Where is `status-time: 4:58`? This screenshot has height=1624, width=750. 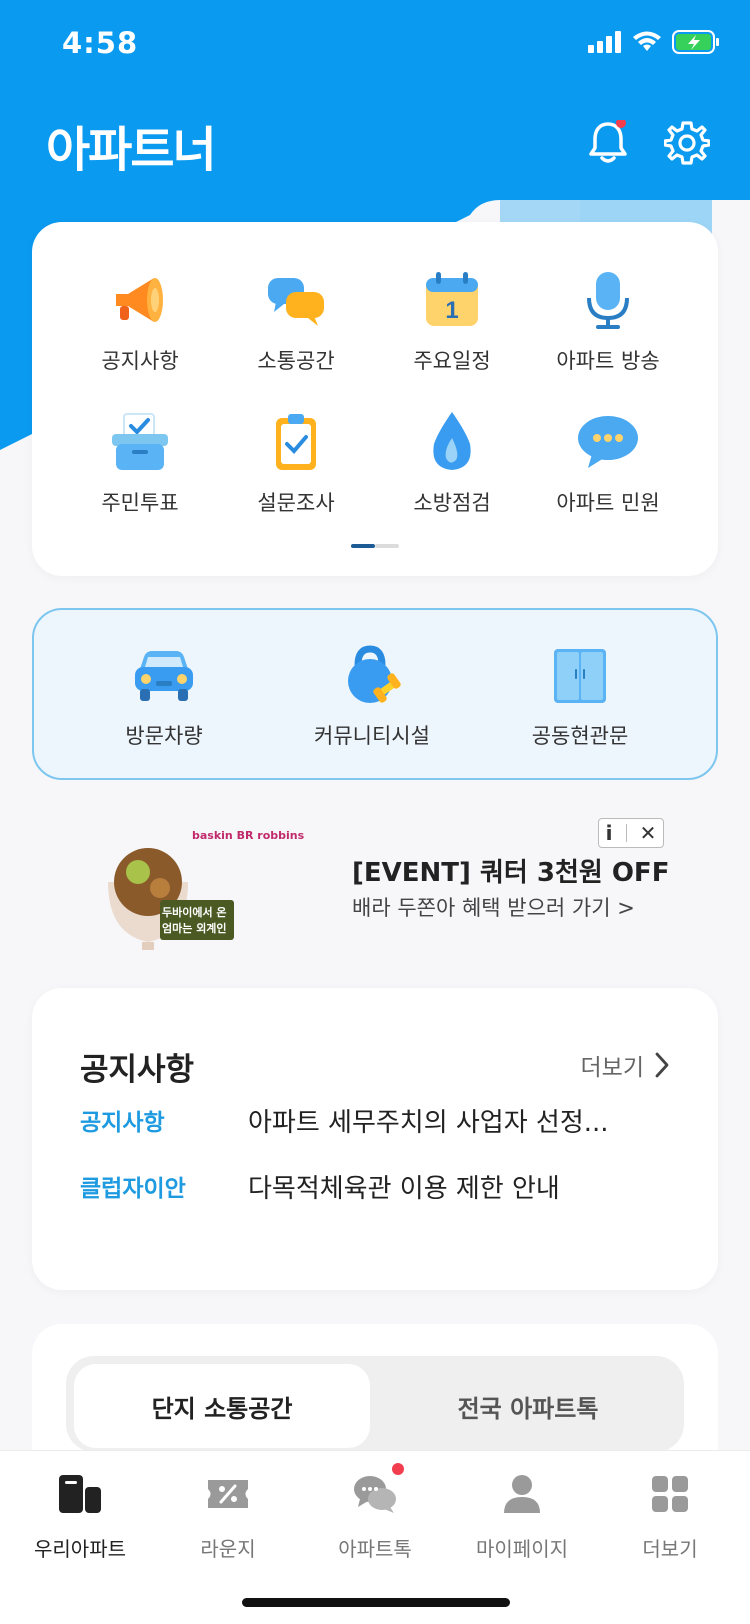
status-time: 4:58 is located at coordinates (100, 43).